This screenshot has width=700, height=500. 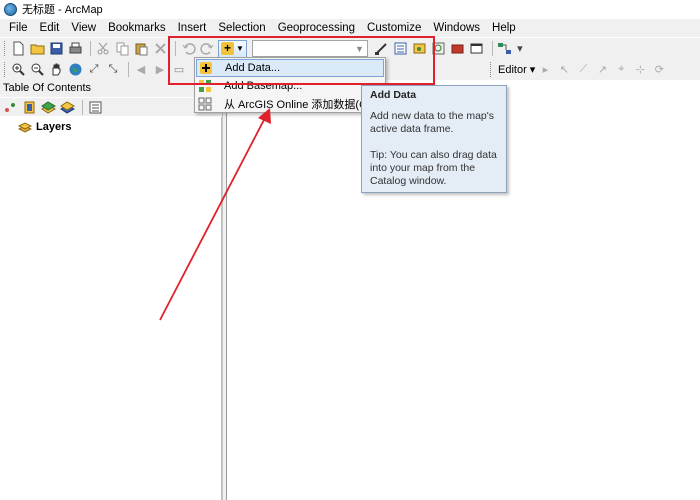 What do you see at coordinates (37, 49) in the screenshot?
I see `open-folder-icon` at bounding box center [37, 49].